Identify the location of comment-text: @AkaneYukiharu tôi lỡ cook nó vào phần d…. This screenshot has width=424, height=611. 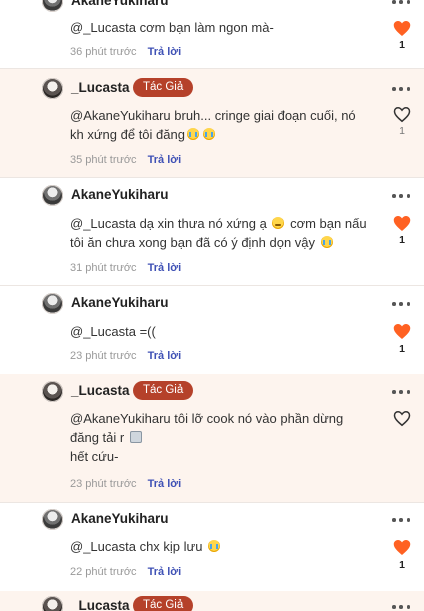
(207, 437).